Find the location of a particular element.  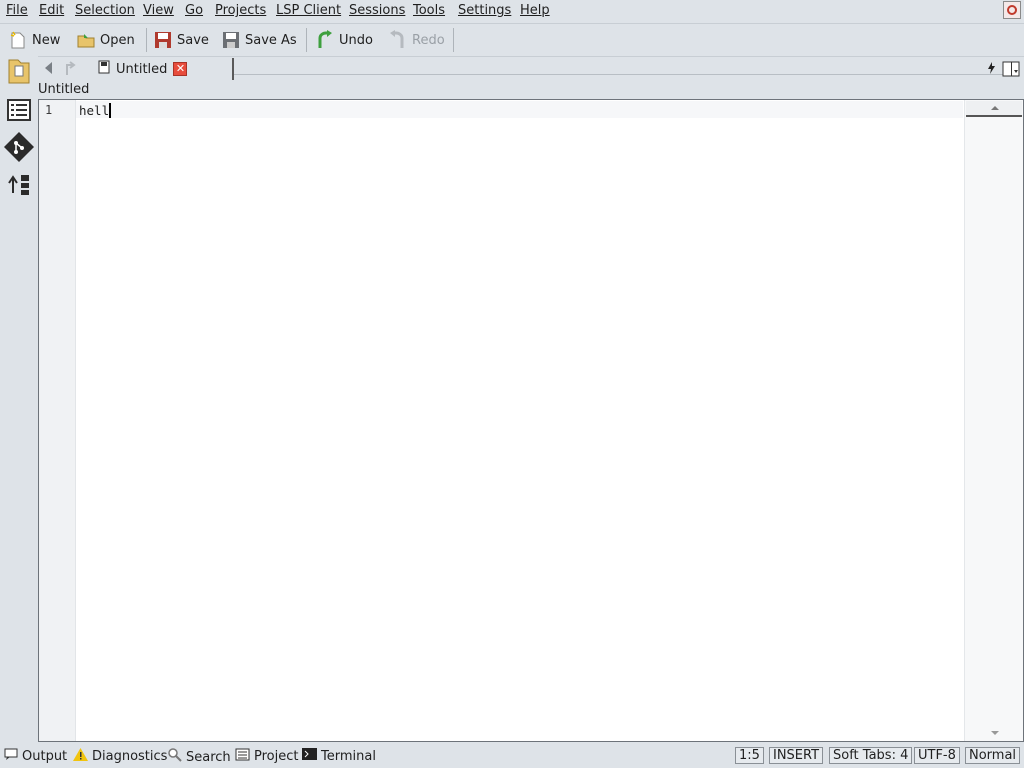

output-icon is located at coordinates (11, 756).